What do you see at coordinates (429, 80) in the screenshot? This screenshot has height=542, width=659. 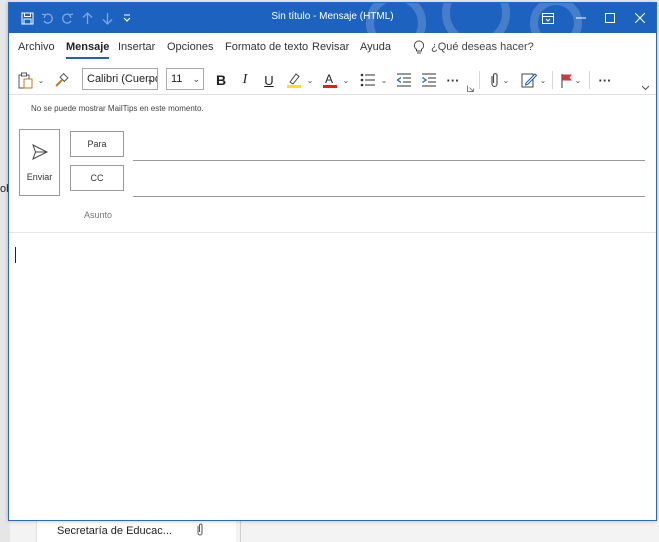 I see `increase-indent-icon` at bounding box center [429, 80].